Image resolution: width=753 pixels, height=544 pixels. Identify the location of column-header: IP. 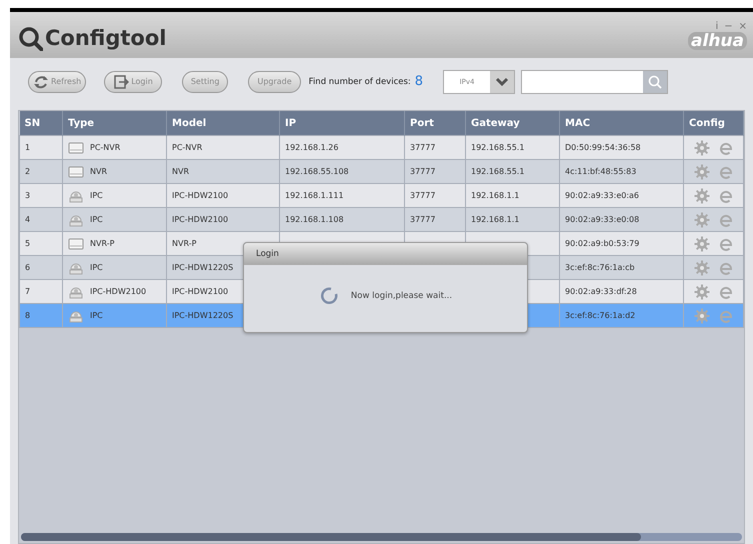
(342, 123).